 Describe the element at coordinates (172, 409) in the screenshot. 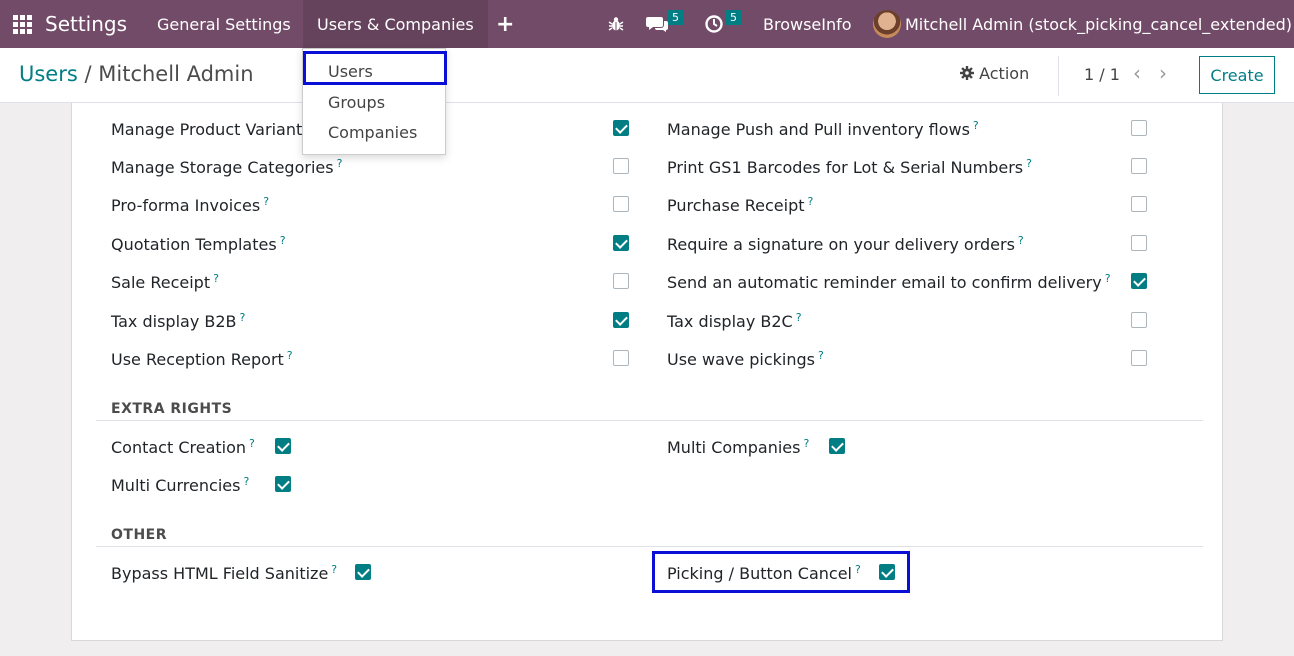

I see `section-title-extra-rights: EXTRA RIGHTS` at that location.